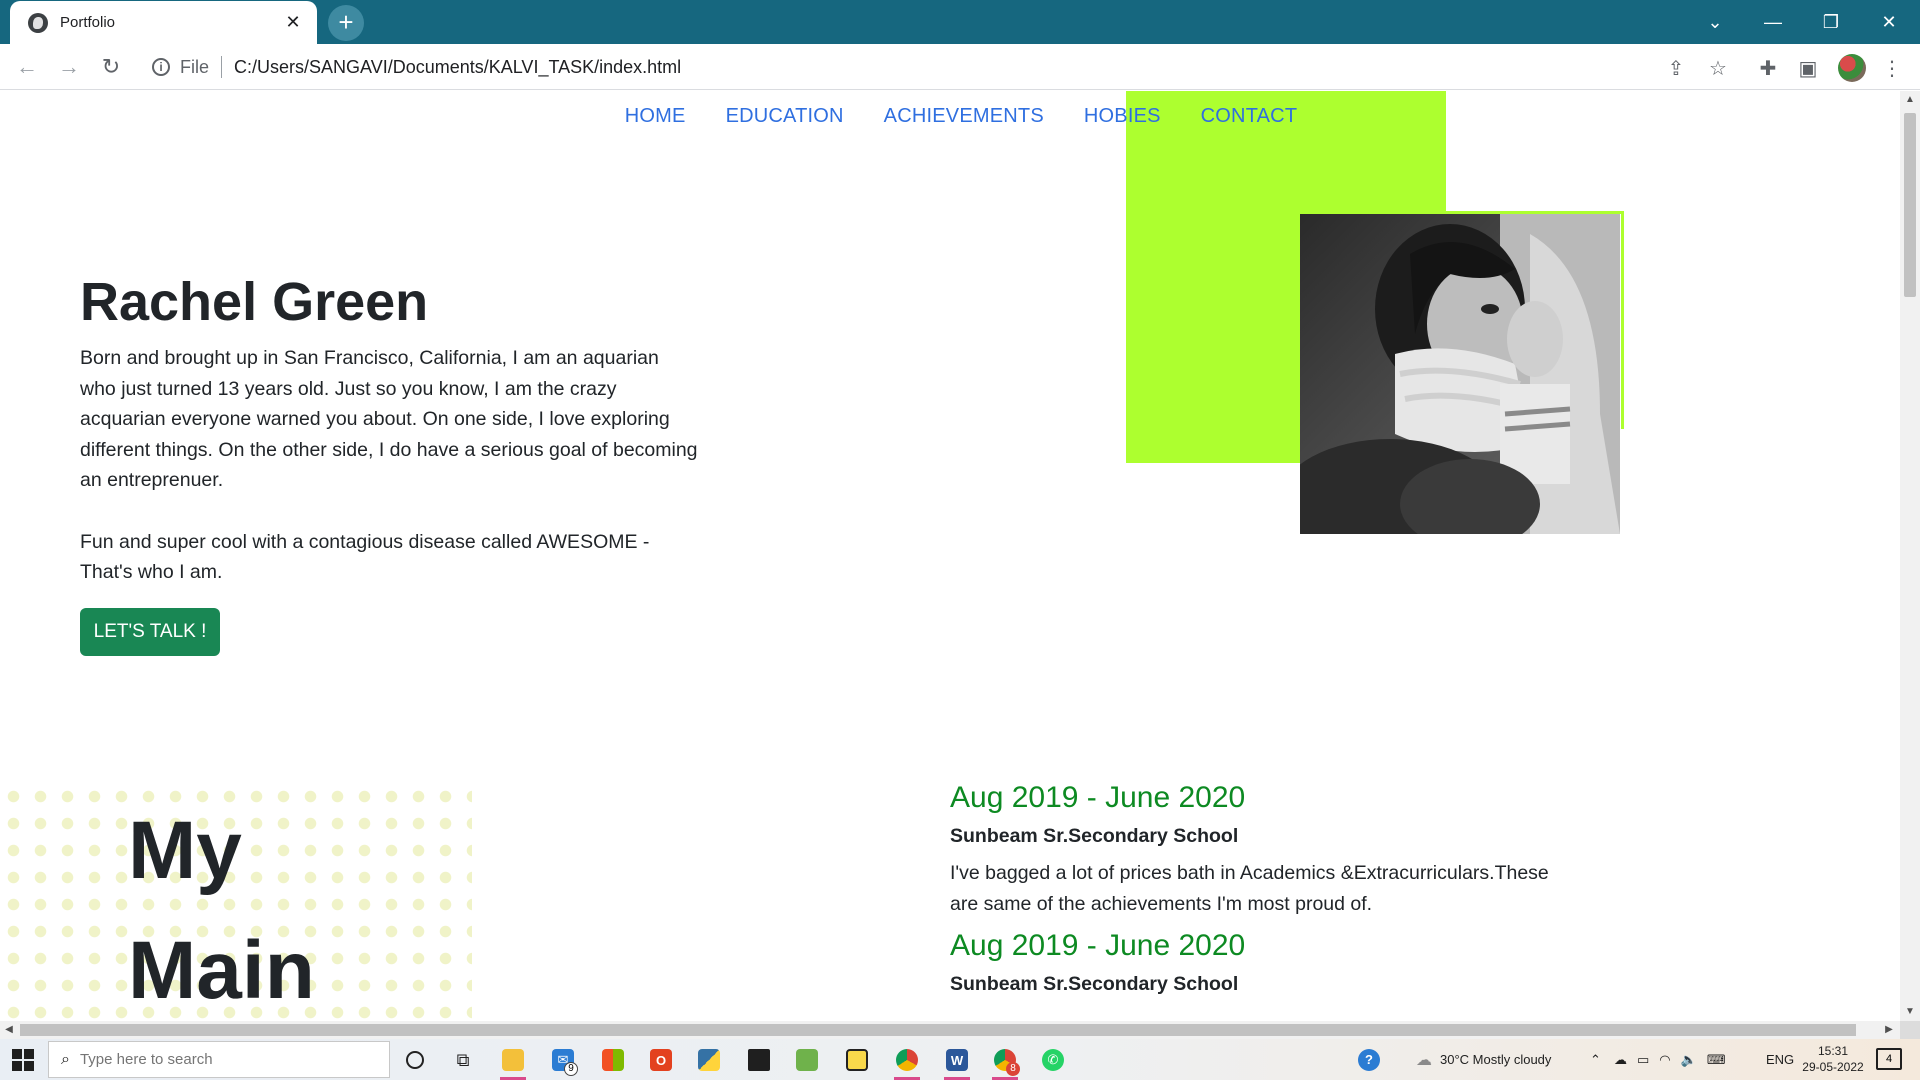 The height and width of the screenshot is (1080, 1920). I want to click on minimize-button: —, so click(1773, 22).